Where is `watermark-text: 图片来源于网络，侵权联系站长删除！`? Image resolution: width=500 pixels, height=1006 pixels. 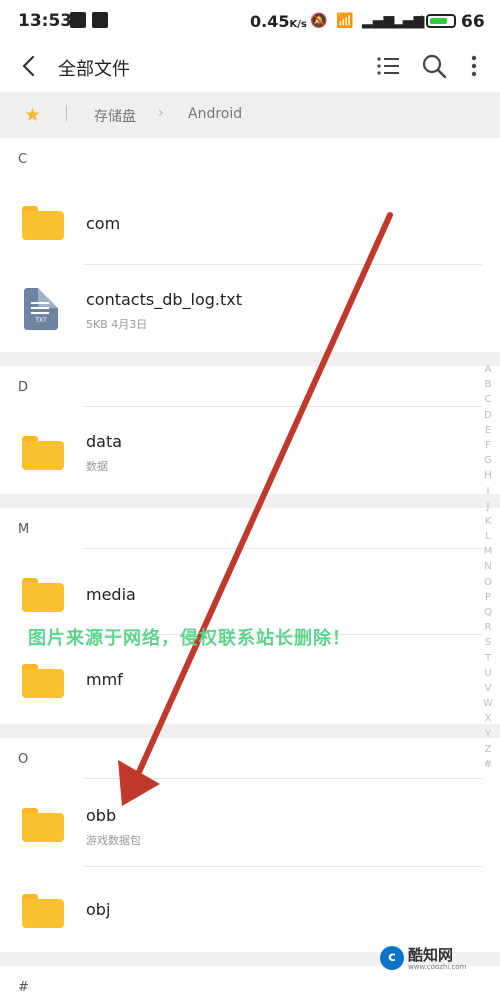
watermark-text: 图片来源于网络，侵权联系站长删除！ is located at coordinates (189, 638).